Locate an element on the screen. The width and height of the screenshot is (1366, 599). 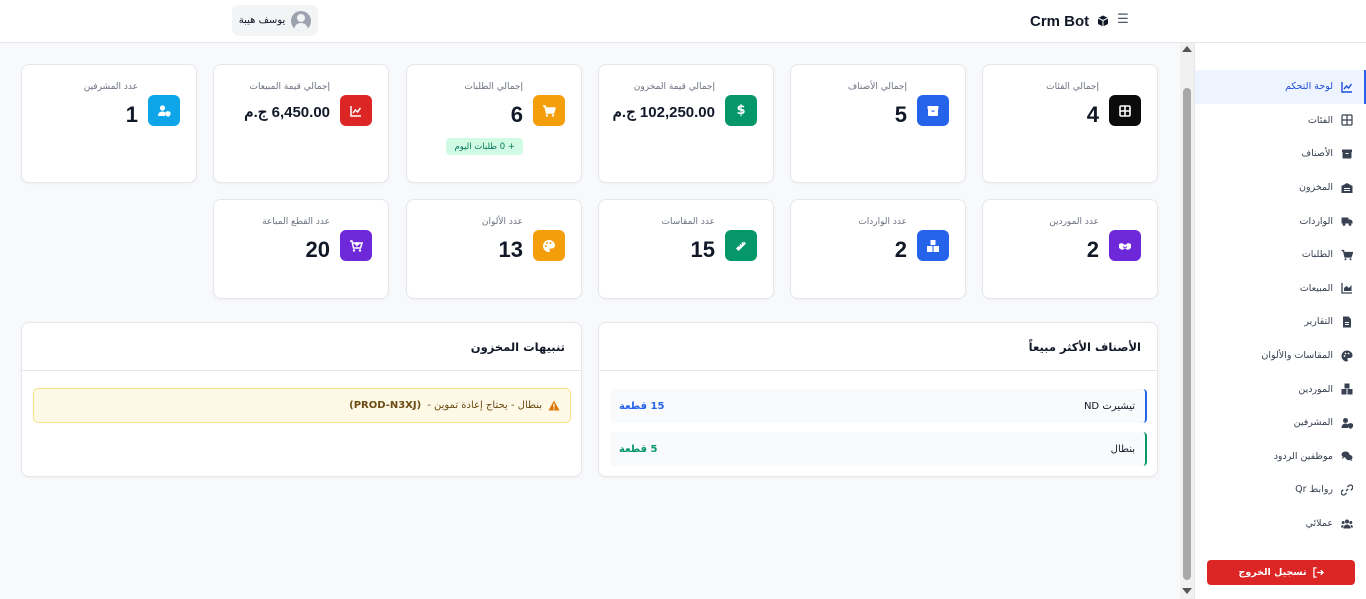
sidebar-item-qr-links: روابط Qr is located at coordinates (1280, 490).